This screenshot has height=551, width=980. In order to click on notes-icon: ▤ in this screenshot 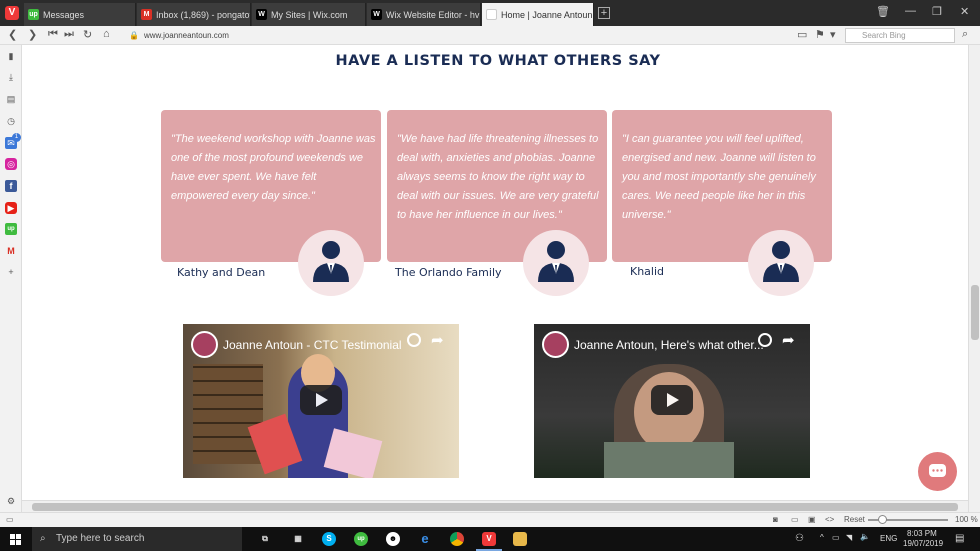, I will do `click(11, 99)`.